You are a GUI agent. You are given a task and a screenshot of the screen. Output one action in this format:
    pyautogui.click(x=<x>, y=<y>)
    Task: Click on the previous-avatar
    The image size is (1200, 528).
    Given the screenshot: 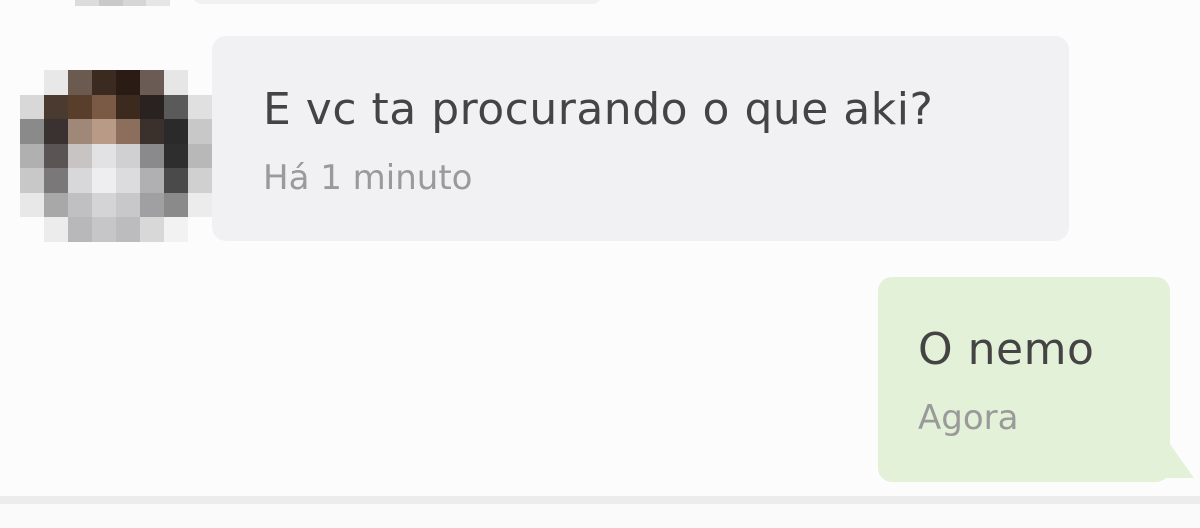 What is the action you would take?
    pyautogui.click(x=122, y=3)
    